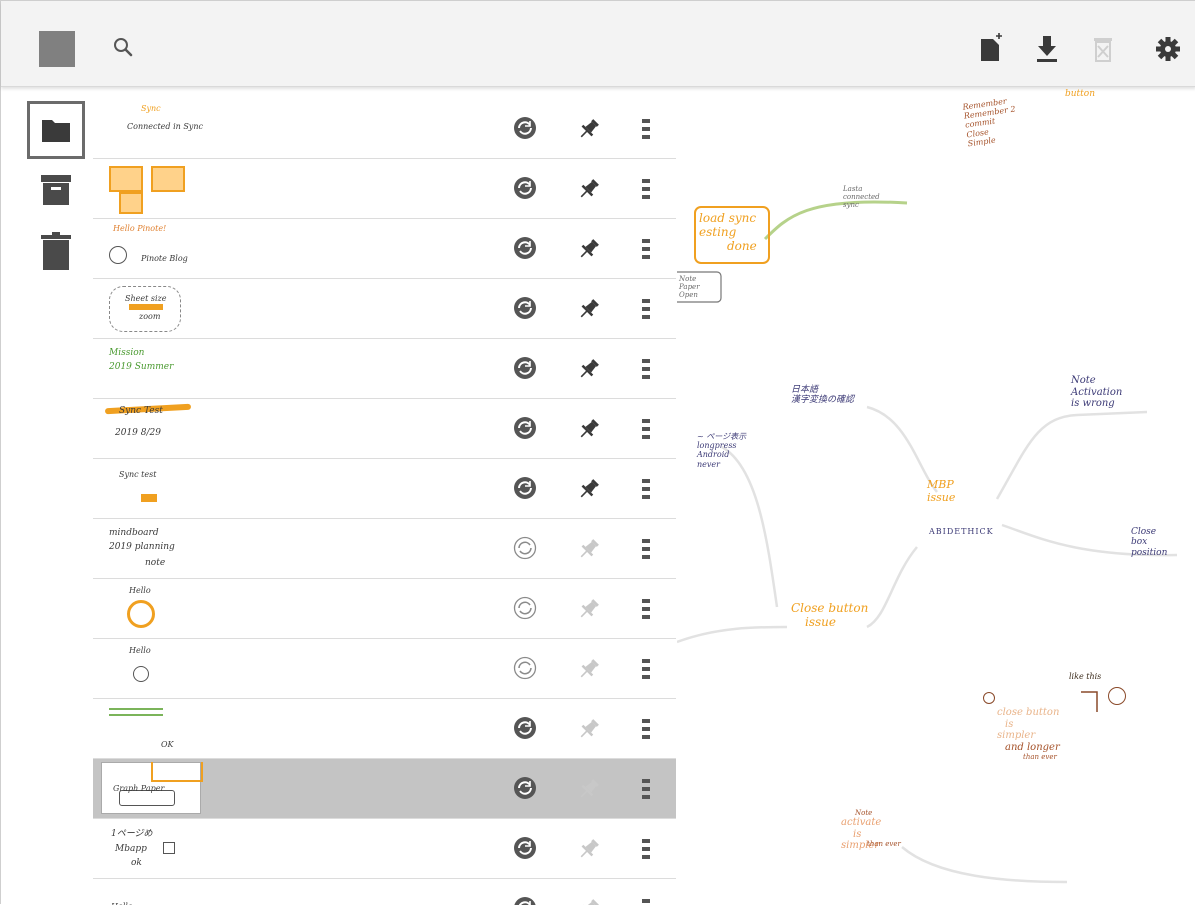  Describe the element at coordinates (384, 189) in the screenshot. I see `note-row` at that location.